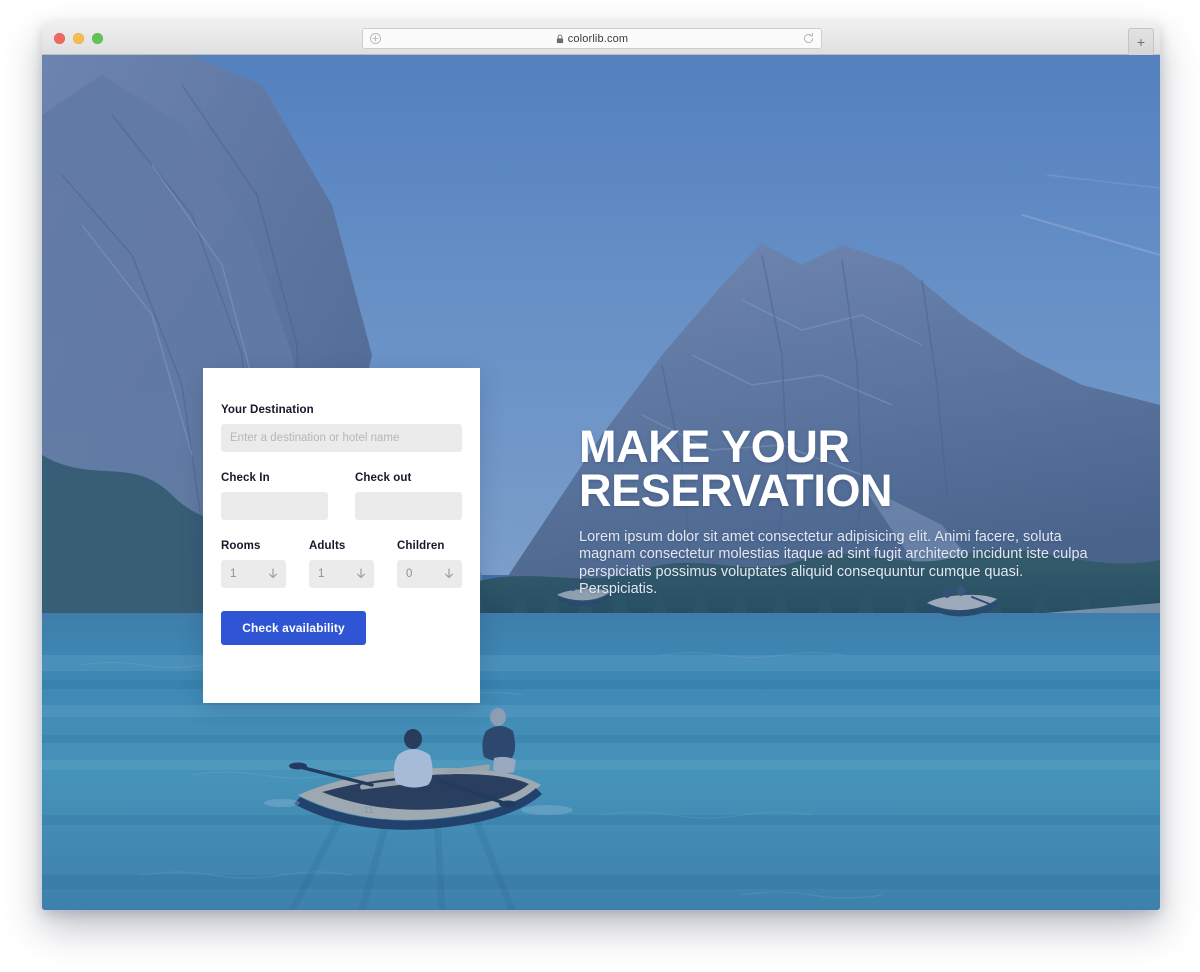  What do you see at coordinates (421, 546) in the screenshot?
I see `children-label: Children` at bounding box center [421, 546].